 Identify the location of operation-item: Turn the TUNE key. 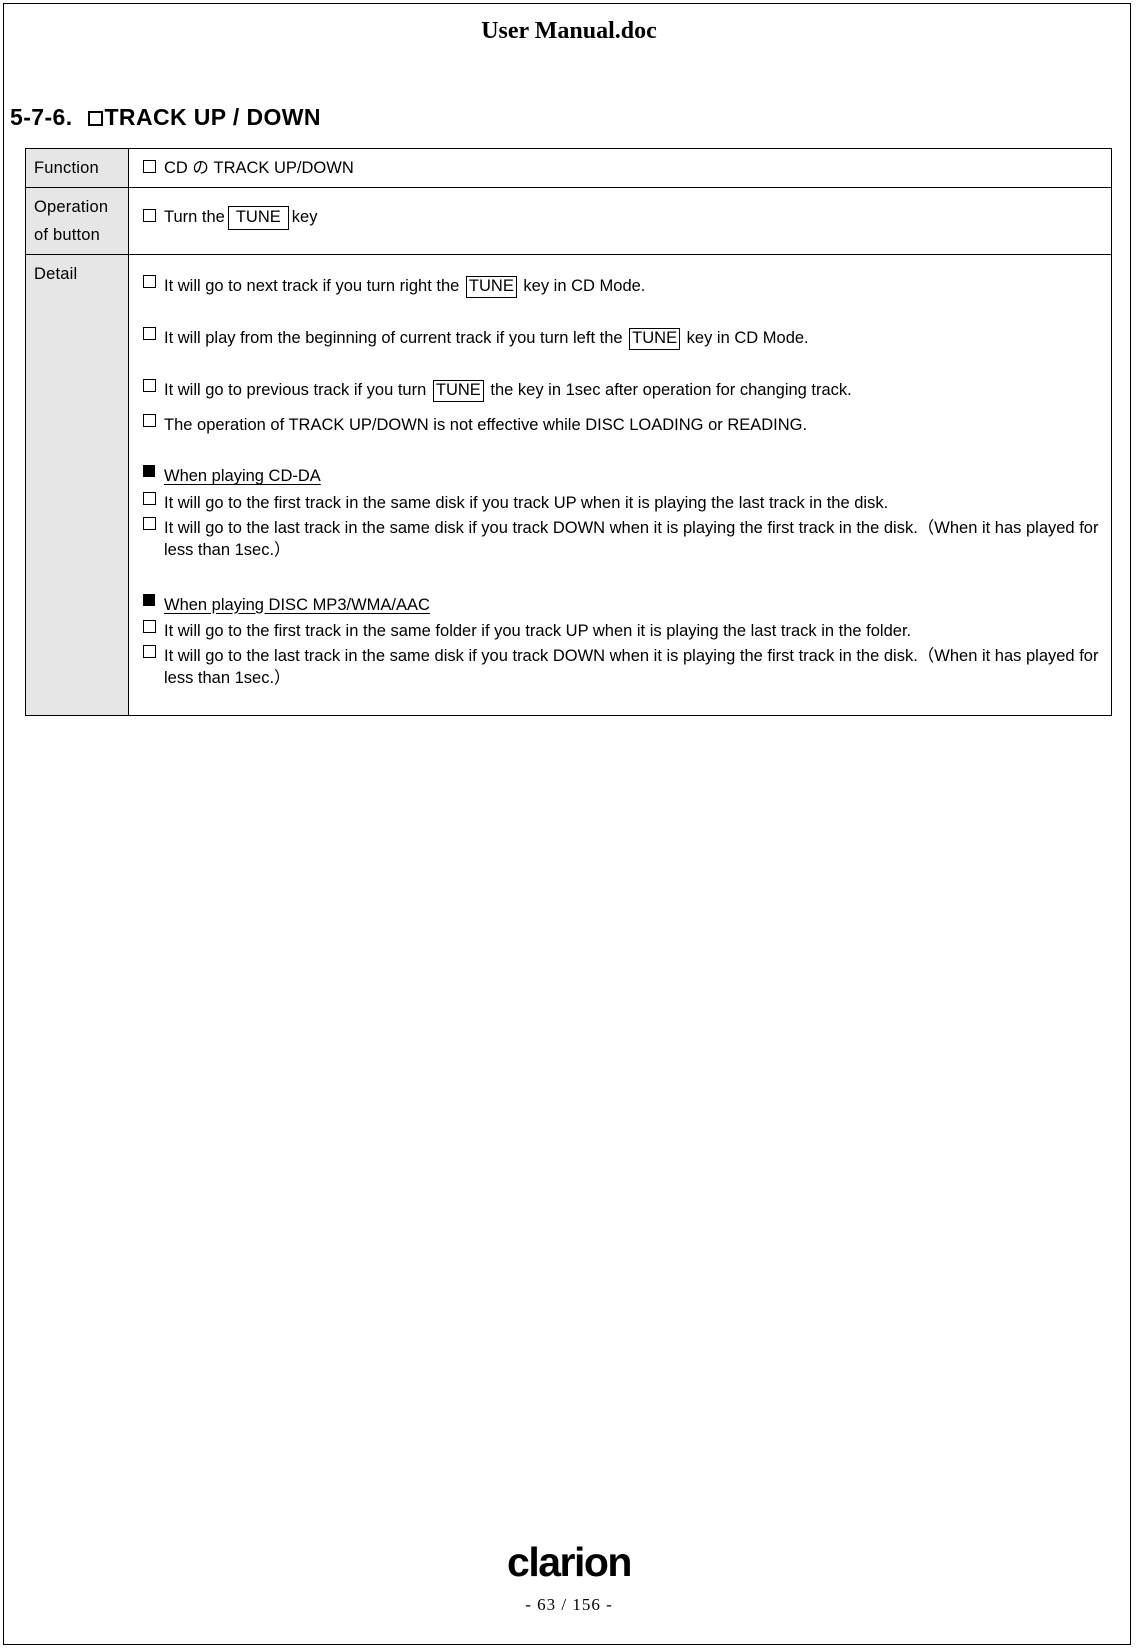
(620, 218).